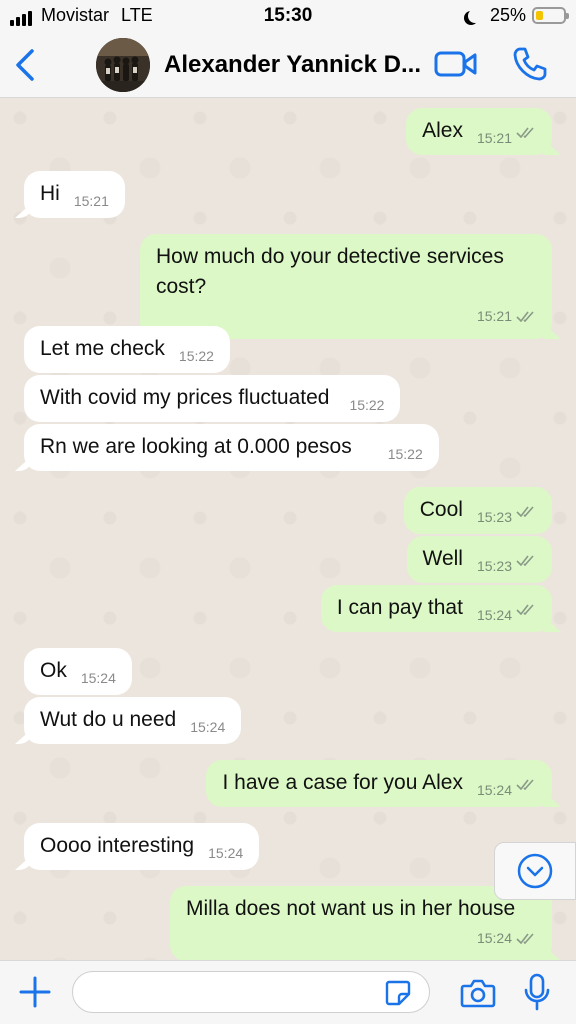 The width and height of the screenshot is (576, 1024). I want to click on message-text: I have a case for you Alex, so click(342, 782).